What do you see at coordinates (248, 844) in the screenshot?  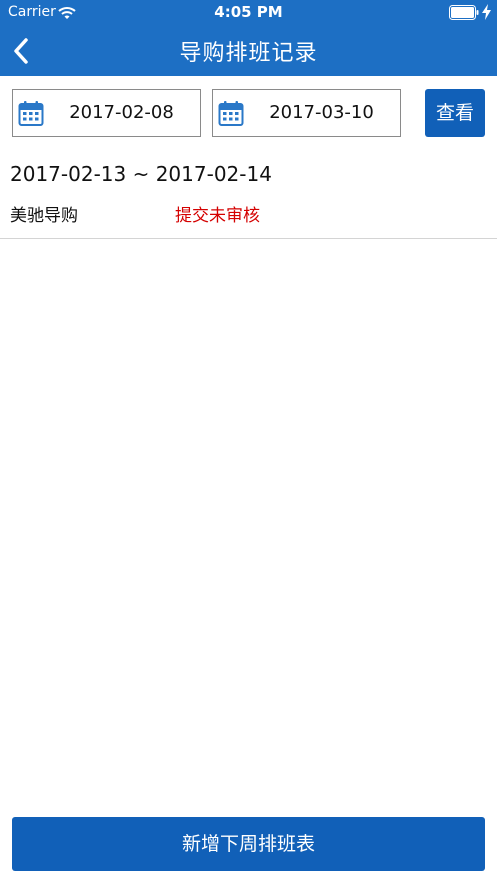 I see `add-schedule-button: 新增下周排班表` at bounding box center [248, 844].